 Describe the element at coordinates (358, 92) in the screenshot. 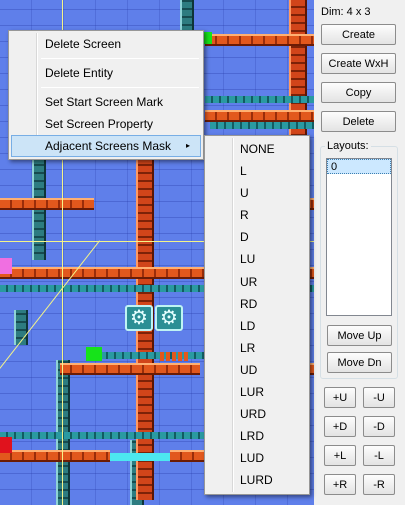

I see `copy-button: Copy` at that location.